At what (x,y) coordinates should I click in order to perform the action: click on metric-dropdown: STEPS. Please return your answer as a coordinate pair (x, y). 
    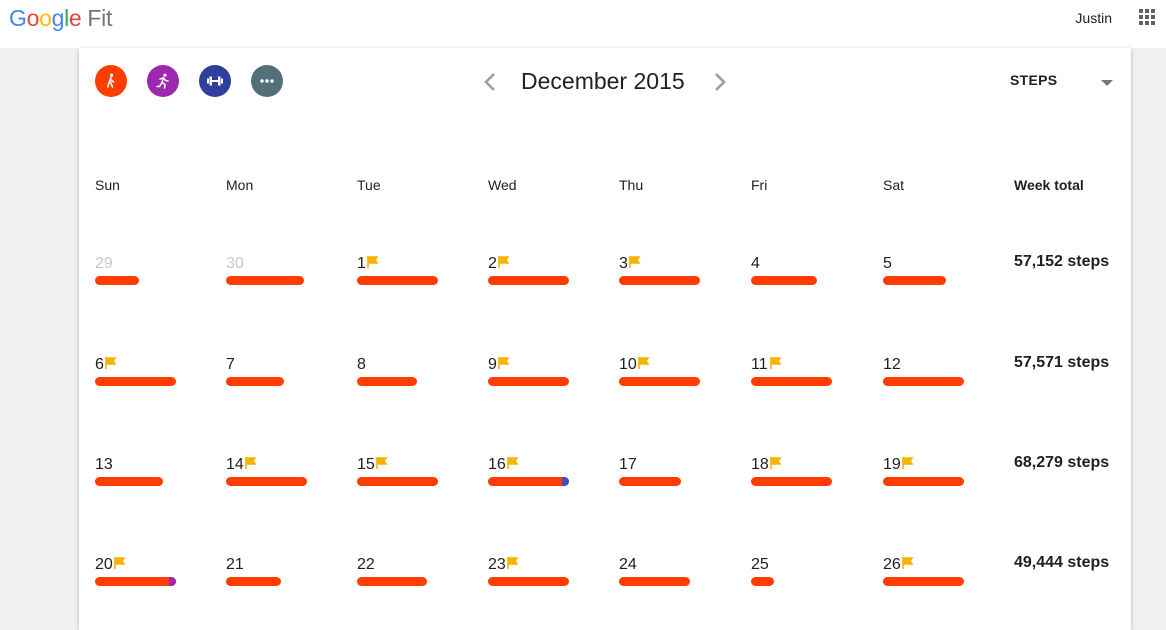
    Looking at the image, I should click on (1033, 80).